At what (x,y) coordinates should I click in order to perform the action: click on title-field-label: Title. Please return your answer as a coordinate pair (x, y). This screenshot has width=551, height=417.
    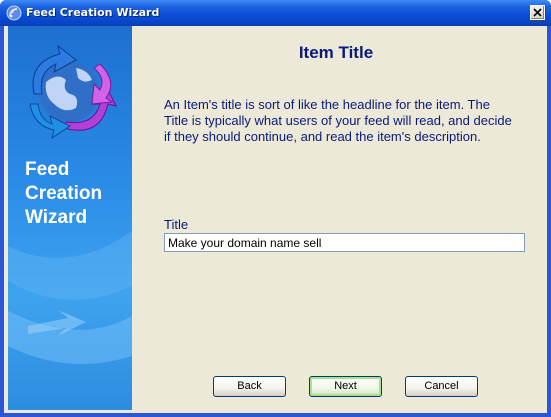
    Looking at the image, I should click on (176, 224).